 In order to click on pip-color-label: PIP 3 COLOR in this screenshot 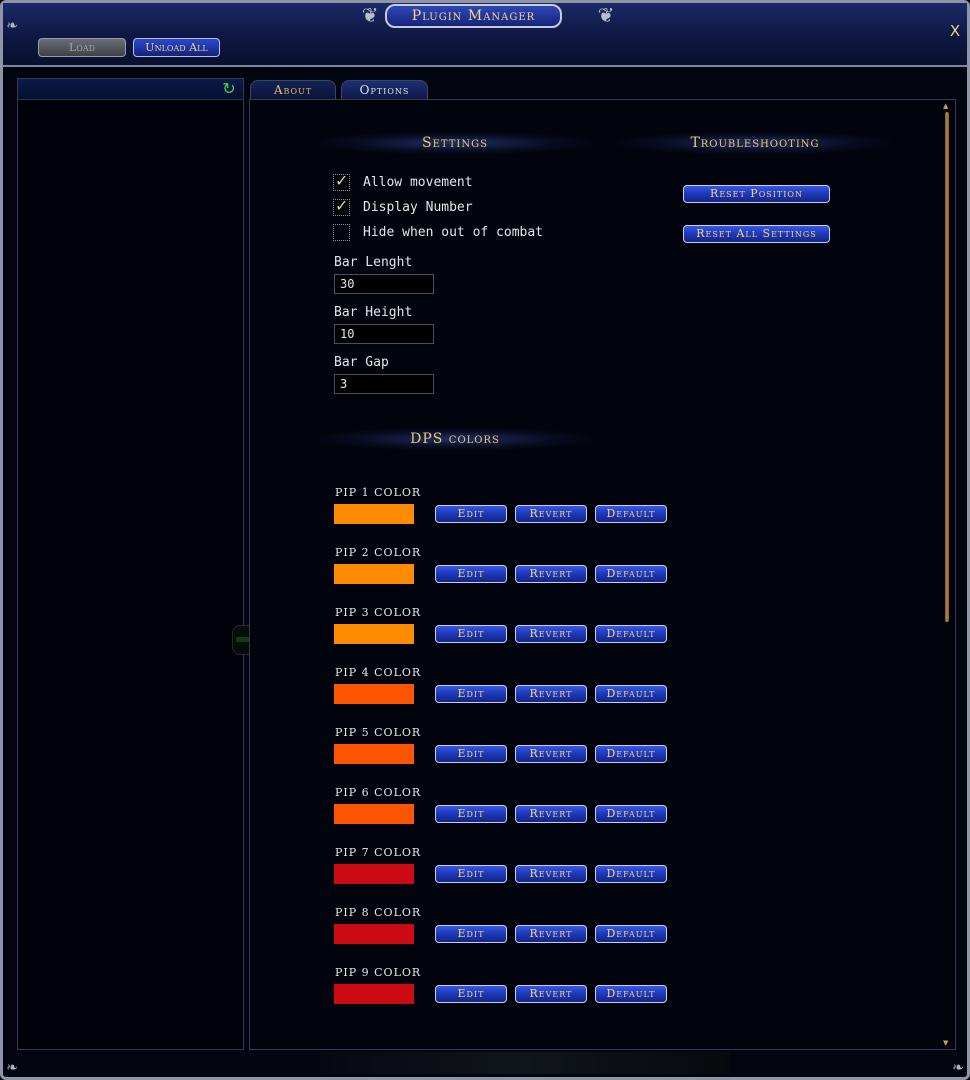, I will do `click(378, 612)`.